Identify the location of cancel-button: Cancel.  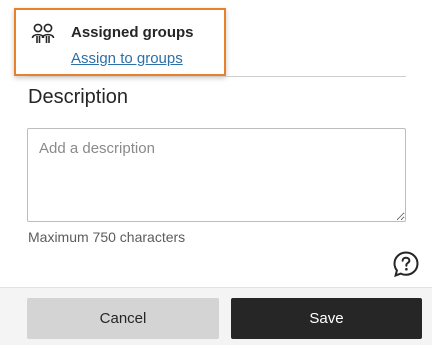
(123, 318).